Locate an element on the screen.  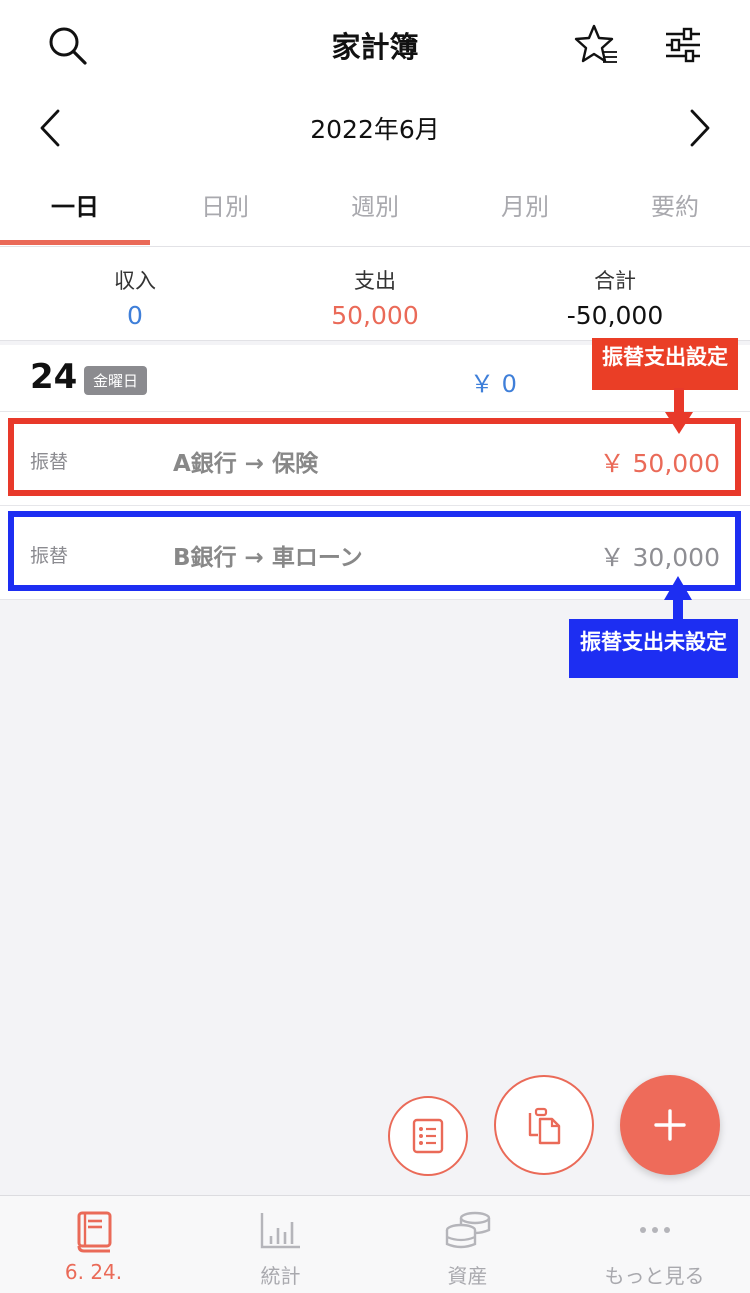
month-navigator: 2022年6月 is located at coordinates (375, 129).